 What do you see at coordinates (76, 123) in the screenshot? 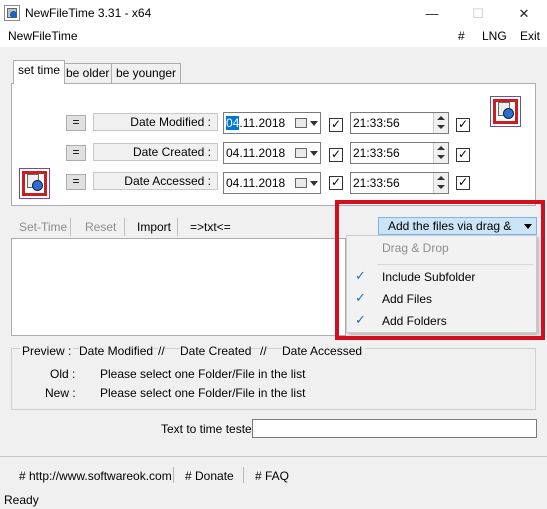
I see `equal-modified-button: =` at bounding box center [76, 123].